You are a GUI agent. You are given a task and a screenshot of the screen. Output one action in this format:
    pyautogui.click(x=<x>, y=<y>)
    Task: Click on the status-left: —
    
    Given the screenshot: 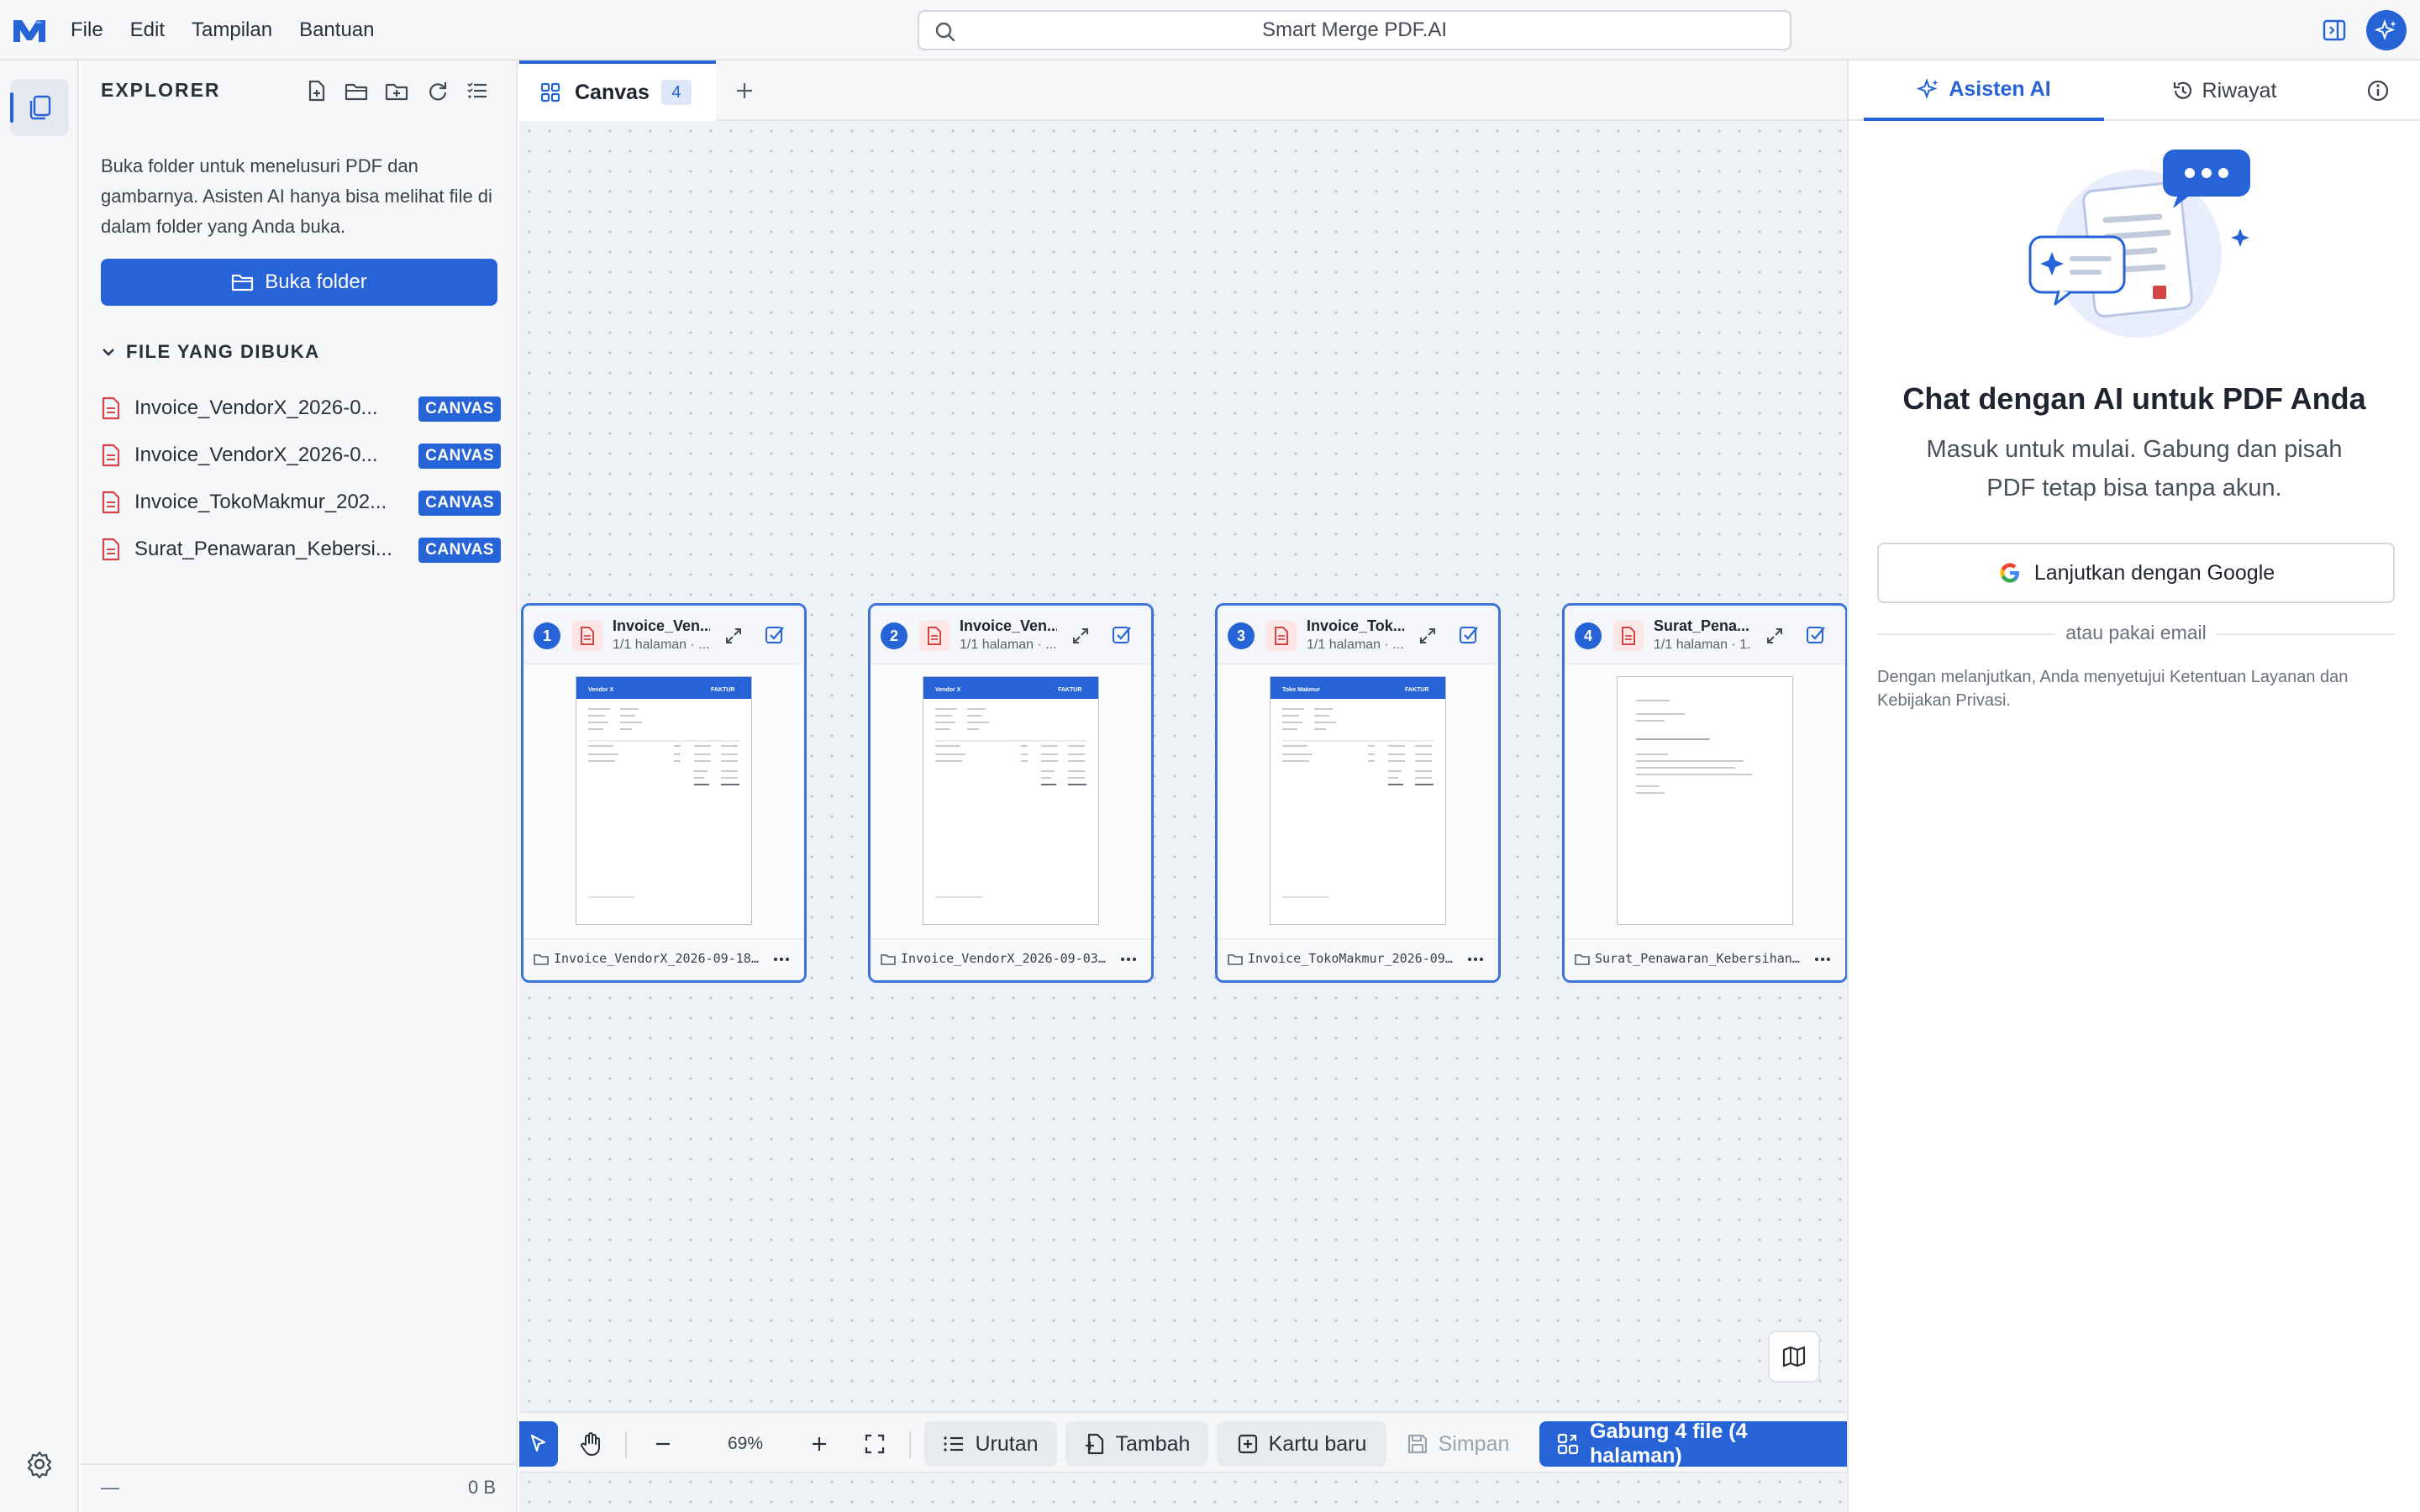 What is the action you would take?
    pyautogui.click(x=110, y=1487)
    